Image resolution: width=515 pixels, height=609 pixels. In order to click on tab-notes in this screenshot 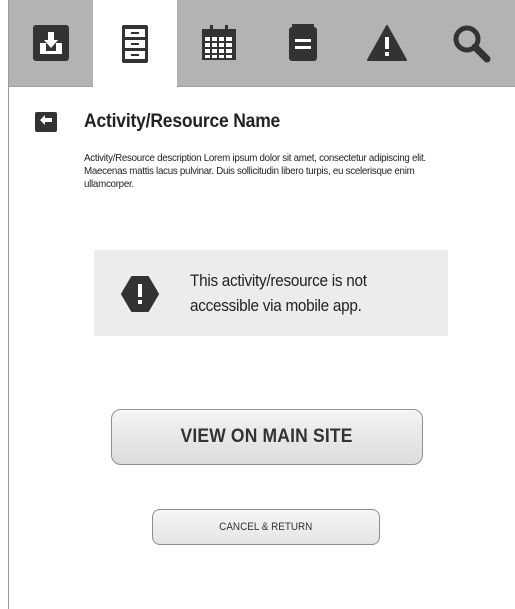, I will do `click(303, 43)`.